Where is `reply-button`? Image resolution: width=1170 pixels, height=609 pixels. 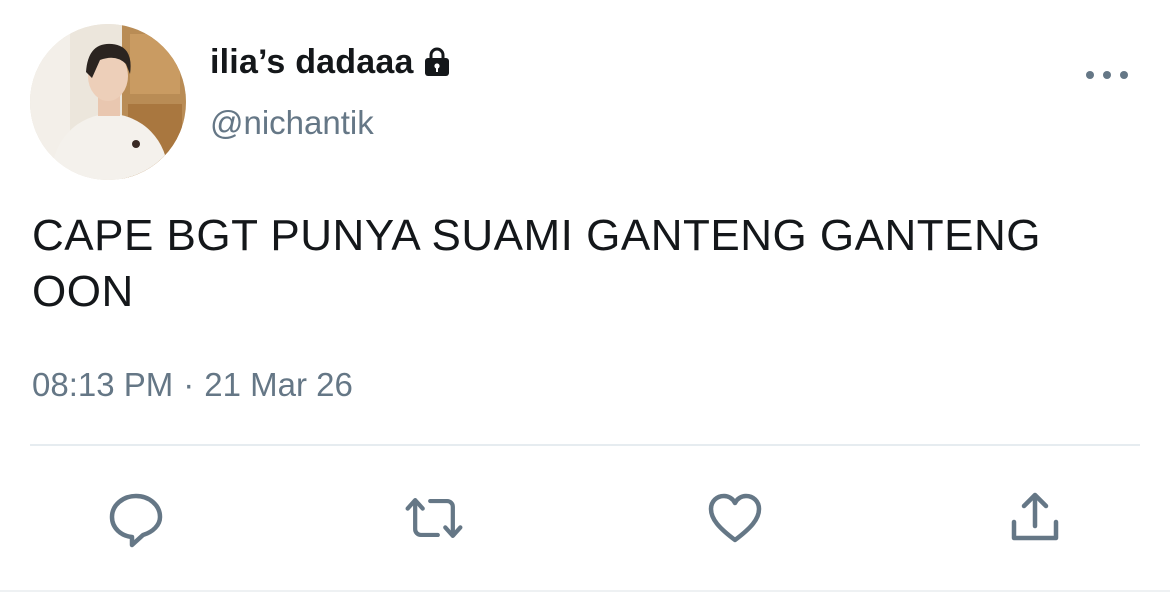
reply-button is located at coordinates (136, 518).